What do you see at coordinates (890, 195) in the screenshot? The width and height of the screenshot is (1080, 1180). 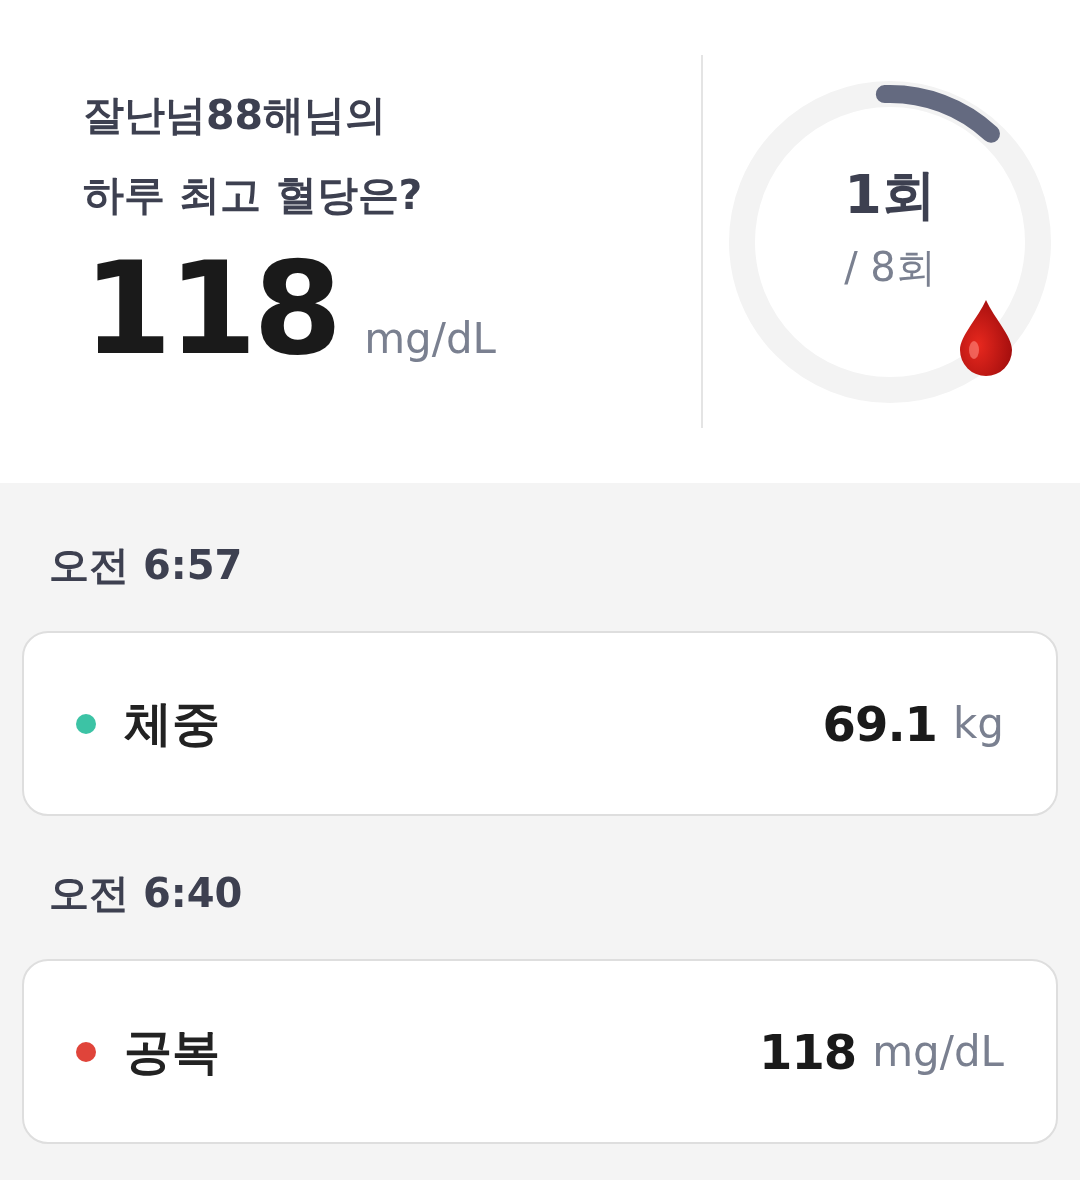 I see `count-value: 1회` at bounding box center [890, 195].